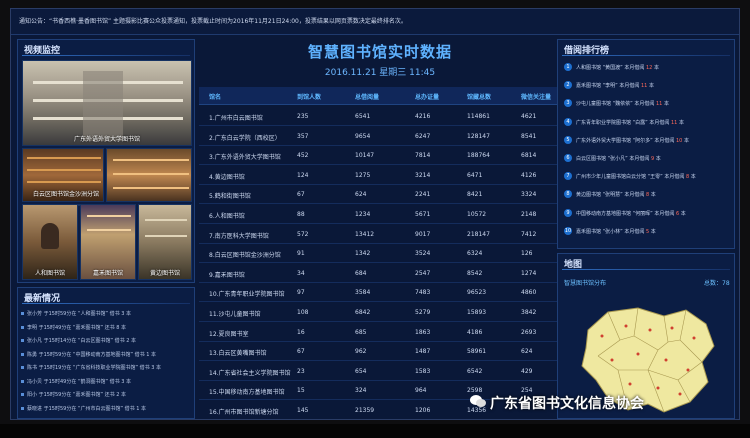 This screenshot has height=438, width=750. Describe the element at coordinates (568, 230) in the screenshot. I see `rank-badge: 10` at that location.